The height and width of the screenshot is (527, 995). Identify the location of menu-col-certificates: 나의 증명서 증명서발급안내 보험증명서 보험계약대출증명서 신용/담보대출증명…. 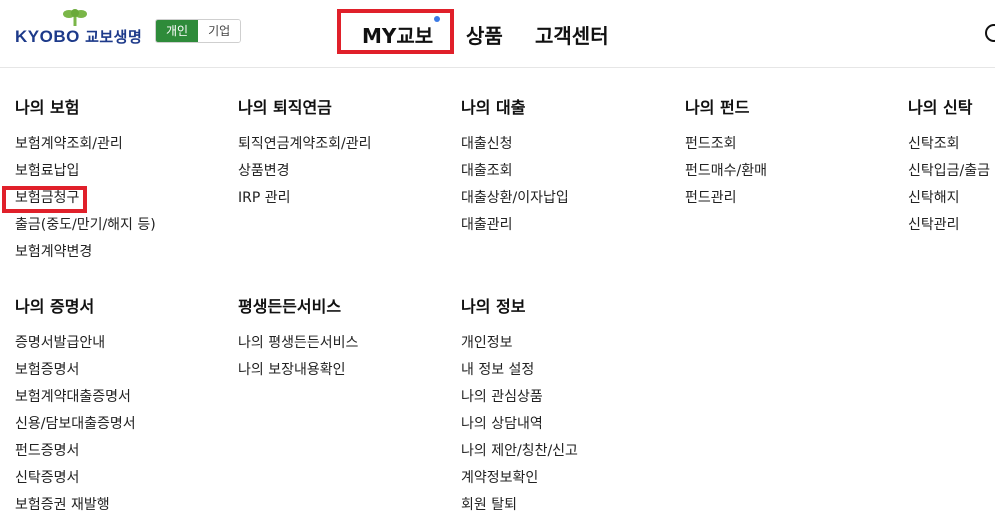
(75, 410).